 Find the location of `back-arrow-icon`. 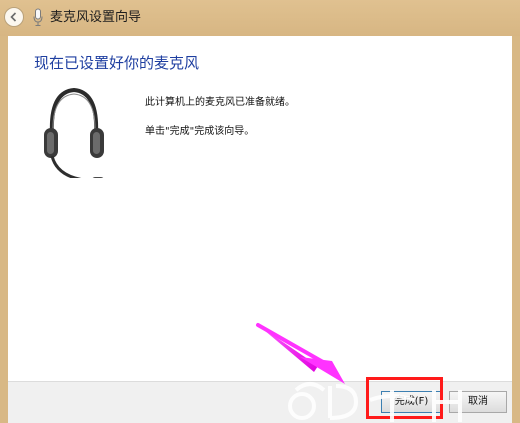

back-arrow-icon is located at coordinates (13, 17).